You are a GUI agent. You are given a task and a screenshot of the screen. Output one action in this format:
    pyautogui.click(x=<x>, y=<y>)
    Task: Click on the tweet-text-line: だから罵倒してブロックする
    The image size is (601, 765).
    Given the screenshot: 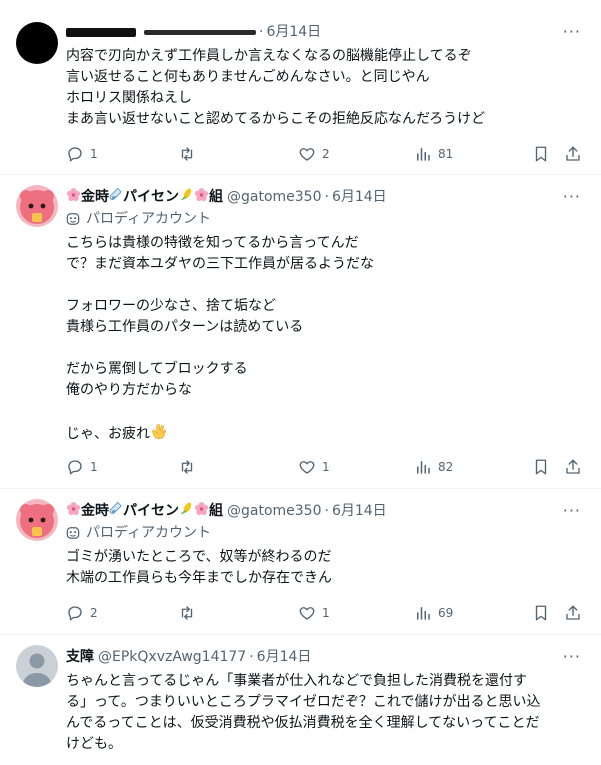 What is the action you would take?
    pyautogui.click(x=157, y=369)
    